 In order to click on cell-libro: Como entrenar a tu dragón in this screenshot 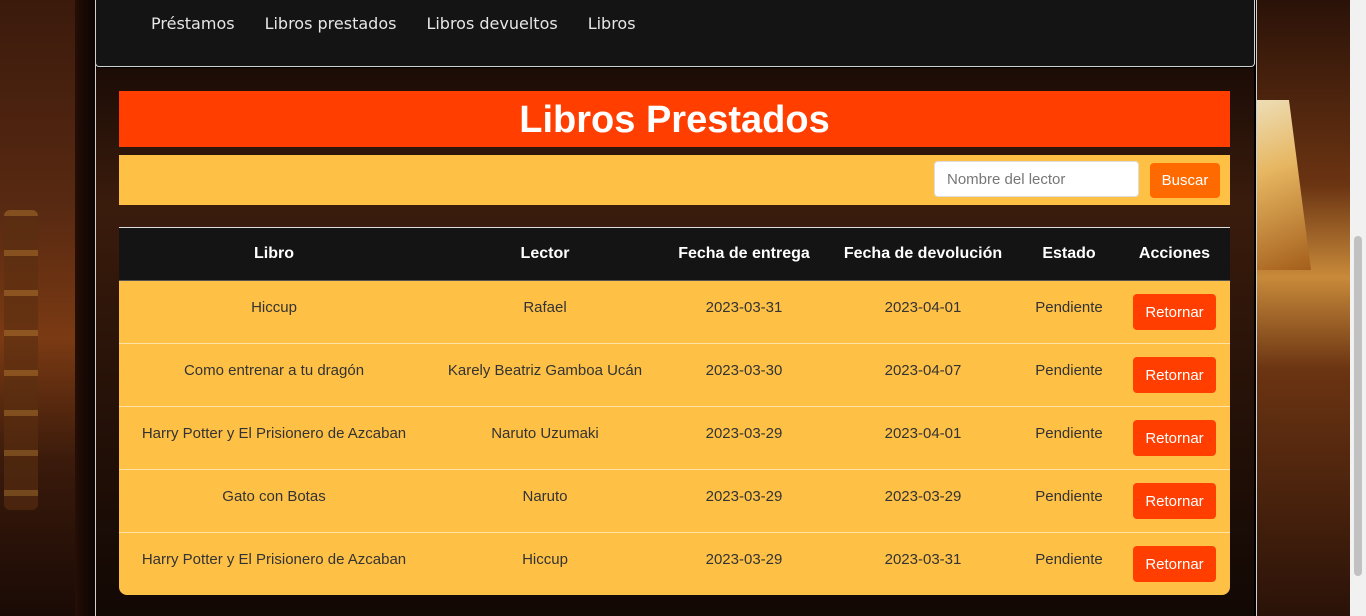, I will do `click(274, 375)`.